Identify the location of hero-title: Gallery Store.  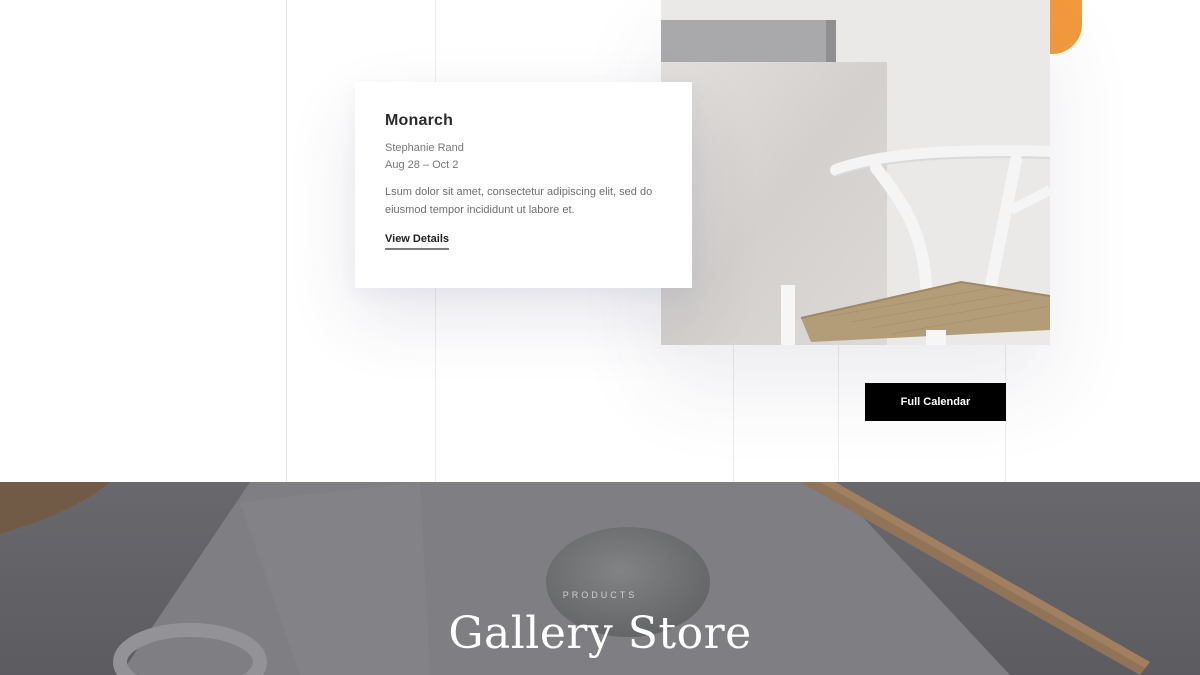
(600, 633).